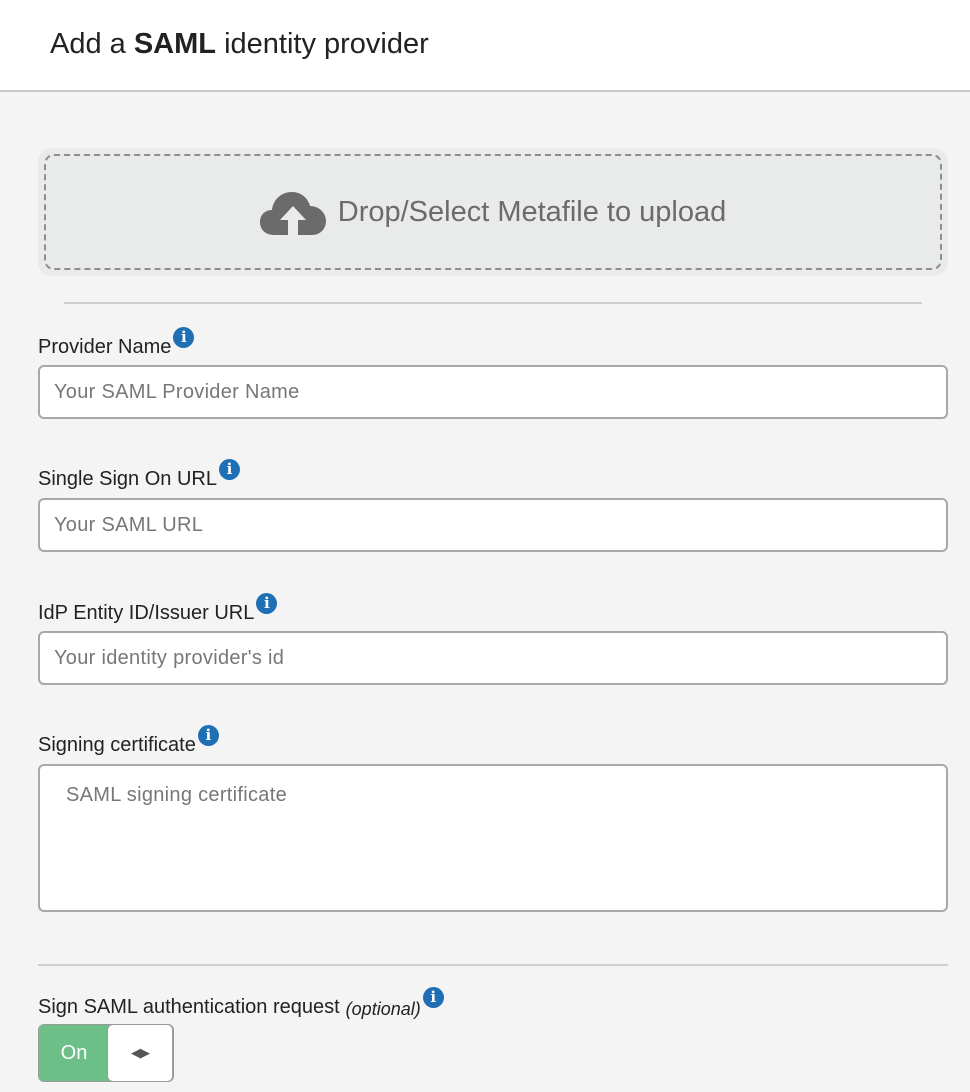 This screenshot has height=1092, width=970. Describe the element at coordinates (493, 392) in the screenshot. I see `provider-name-input` at that location.